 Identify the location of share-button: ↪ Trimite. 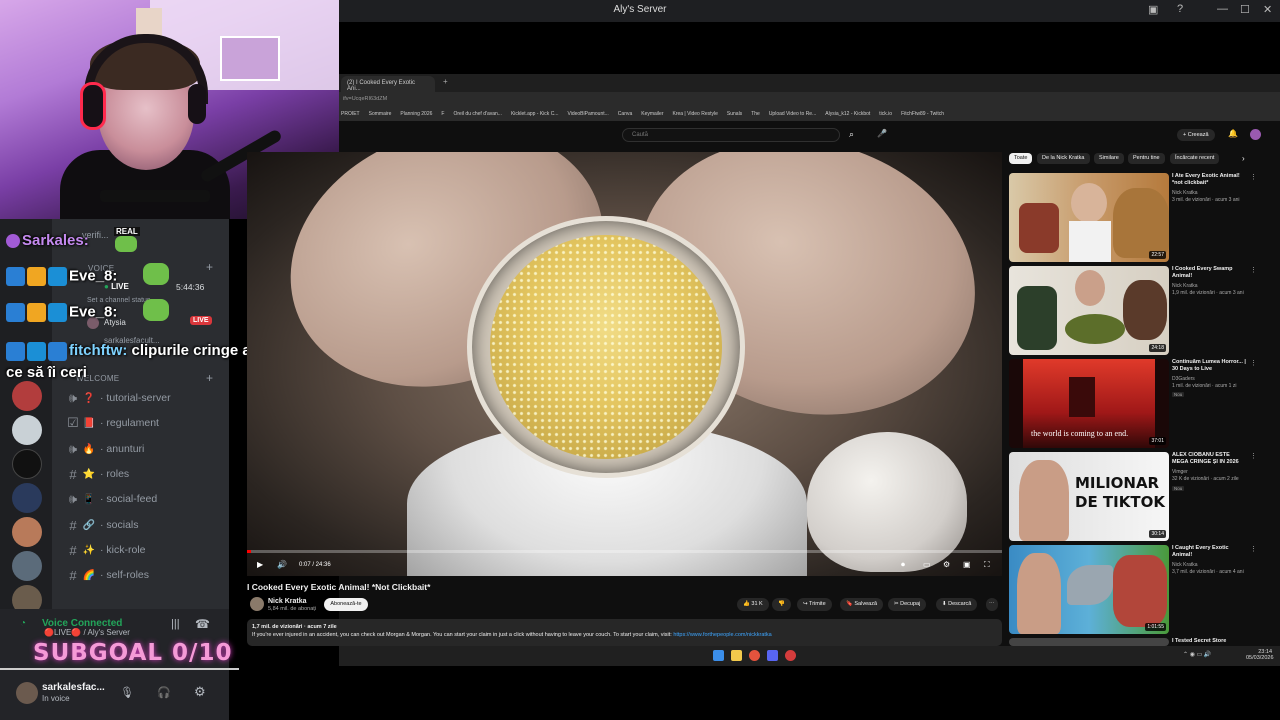
(814, 604).